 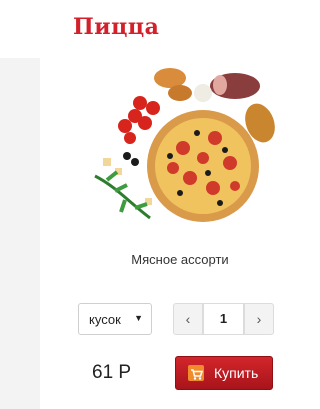 I want to click on product-name: Мясное ассорти, so click(x=180, y=259).